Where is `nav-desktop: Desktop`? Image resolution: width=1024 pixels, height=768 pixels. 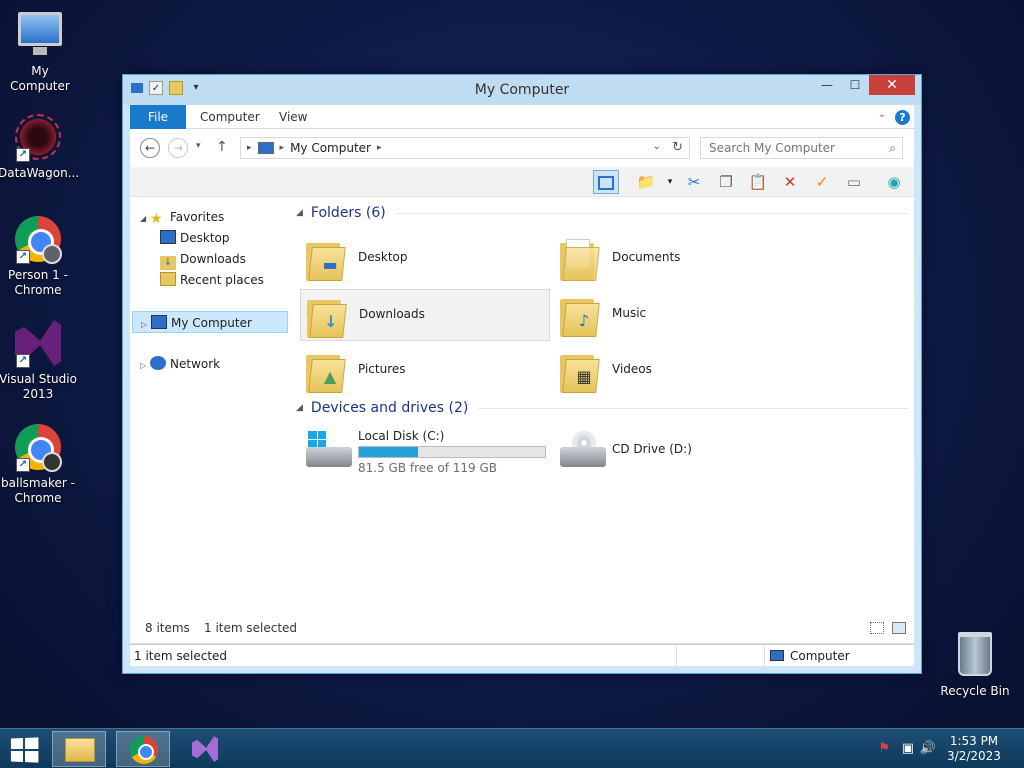 nav-desktop: Desktop is located at coordinates (195, 238).